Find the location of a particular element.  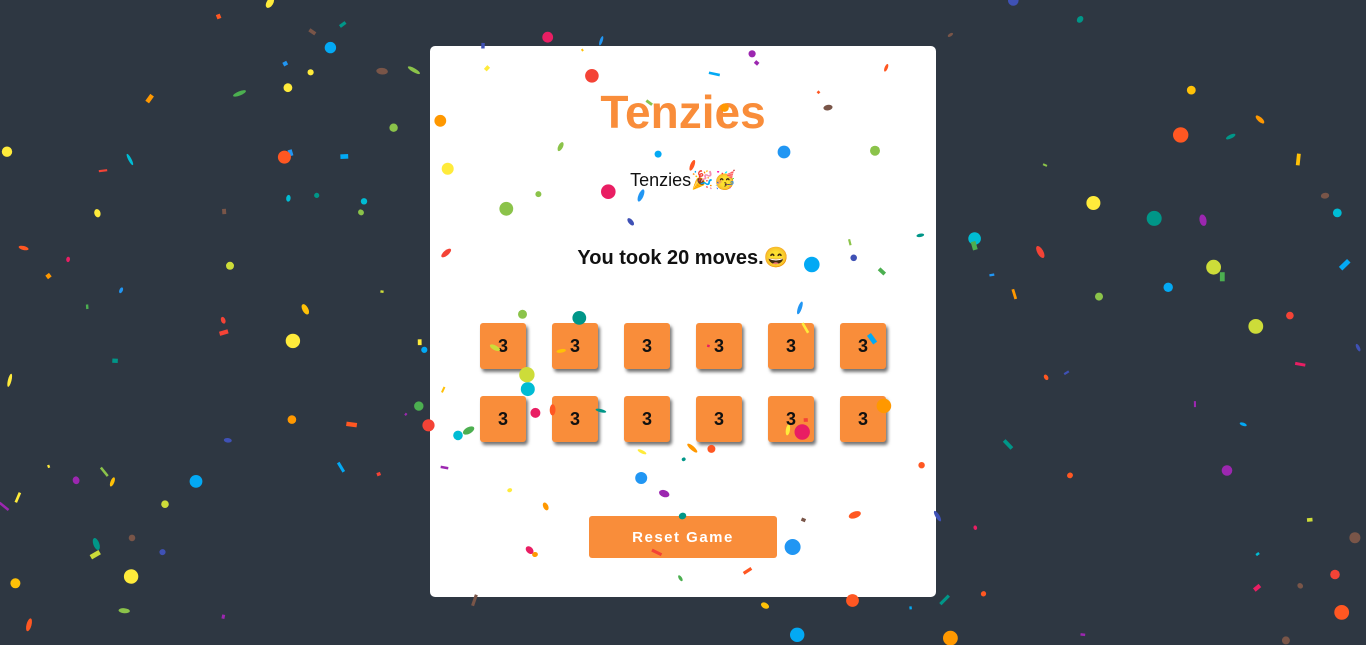

die-4: 3 is located at coordinates (719, 346).